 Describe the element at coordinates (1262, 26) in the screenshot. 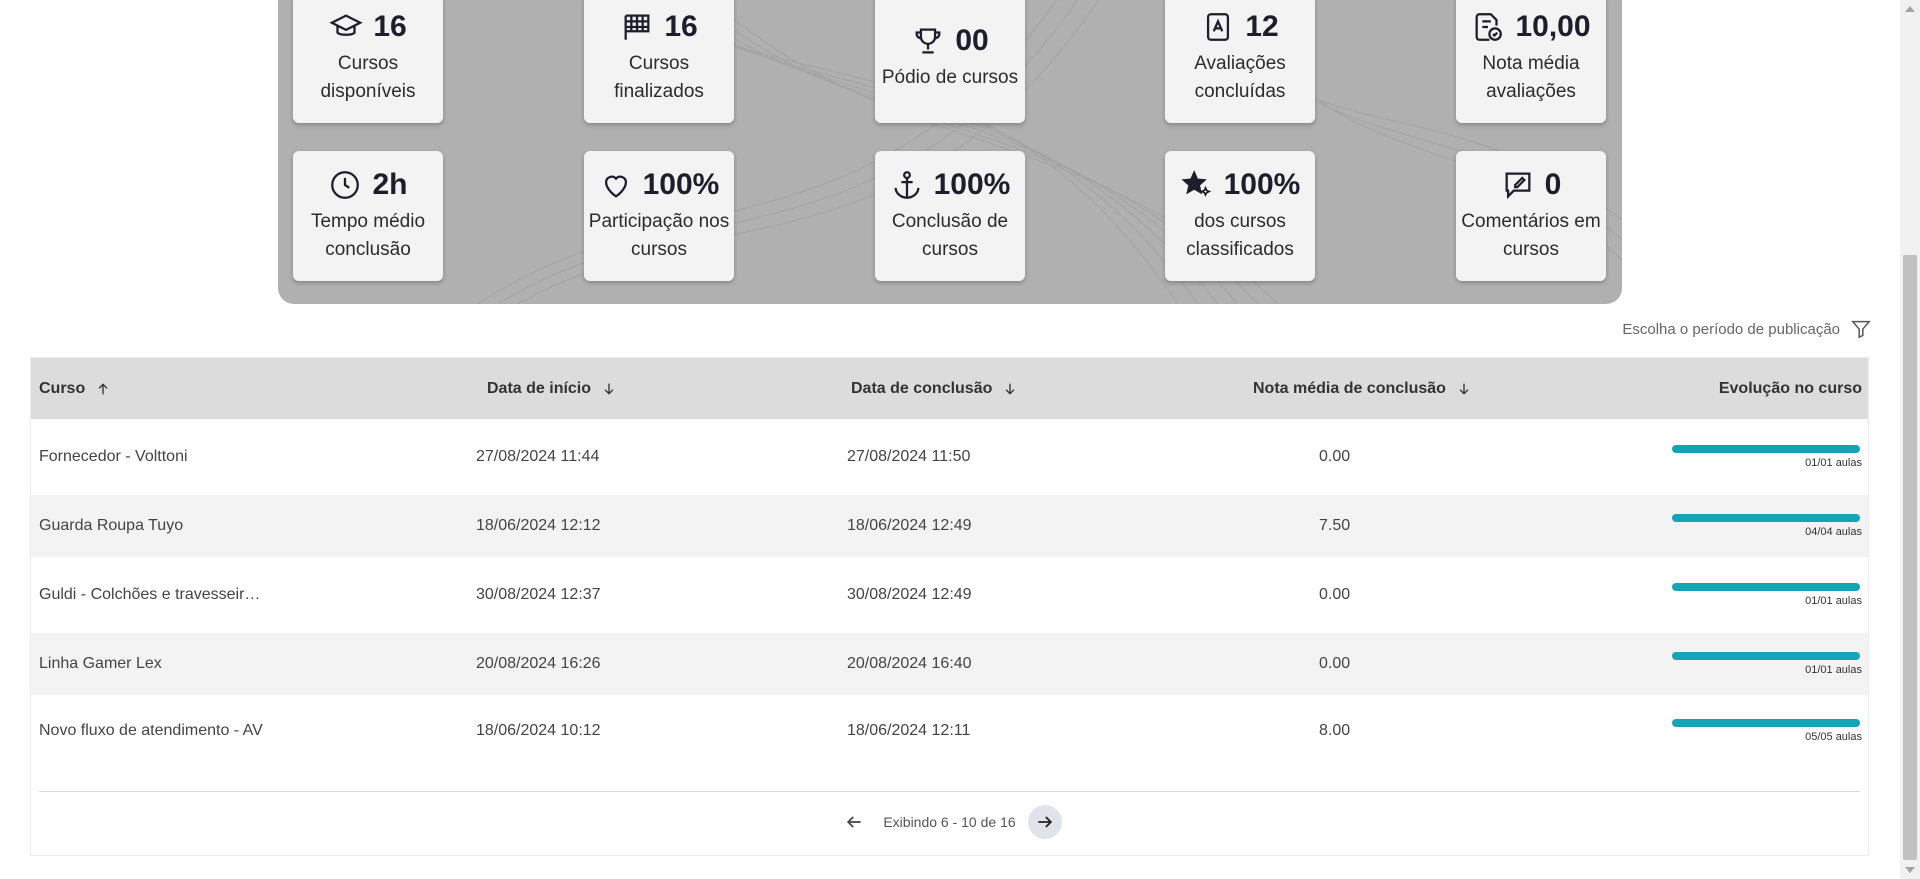

I see `stat-value: 12` at that location.